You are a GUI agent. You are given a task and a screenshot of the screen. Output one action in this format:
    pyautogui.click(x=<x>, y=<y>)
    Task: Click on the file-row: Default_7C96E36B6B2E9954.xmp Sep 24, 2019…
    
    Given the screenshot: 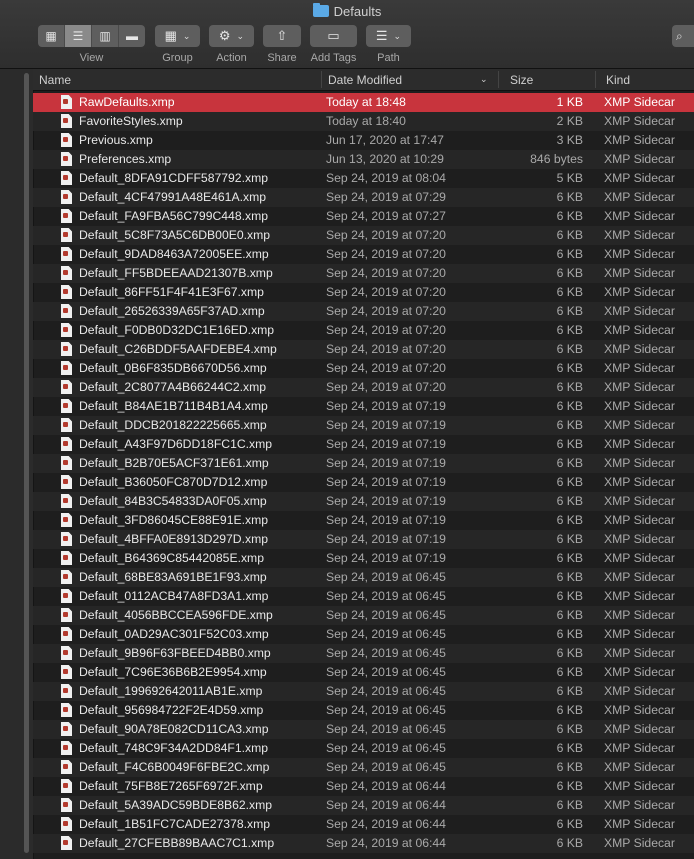 What is the action you would take?
    pyautogui.click(x=363, y=672)
    